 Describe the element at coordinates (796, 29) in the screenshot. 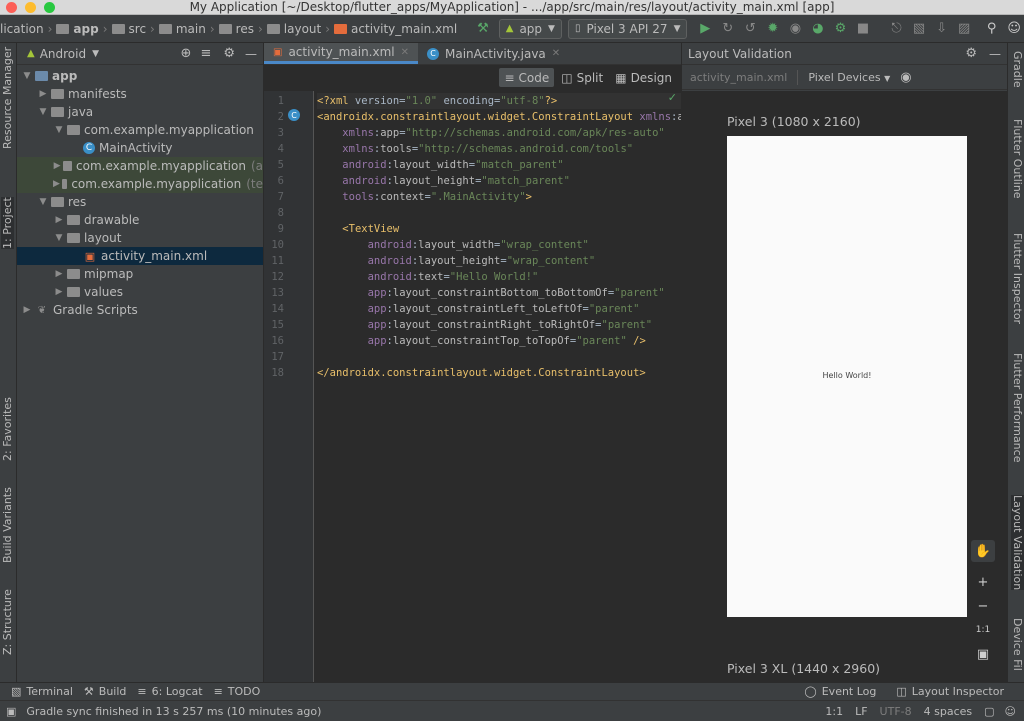

I see `attach-debugger-icon: ◉` at that location.